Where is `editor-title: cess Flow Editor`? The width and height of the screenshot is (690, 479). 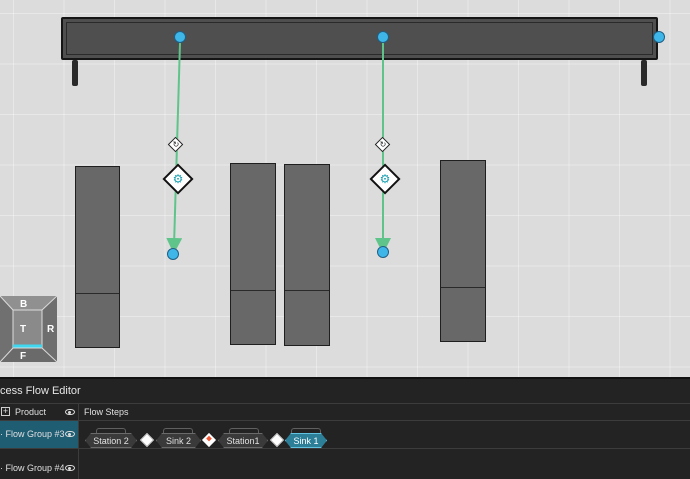 editor-title: cess Flow Editor is located at coordinates (40, 391).